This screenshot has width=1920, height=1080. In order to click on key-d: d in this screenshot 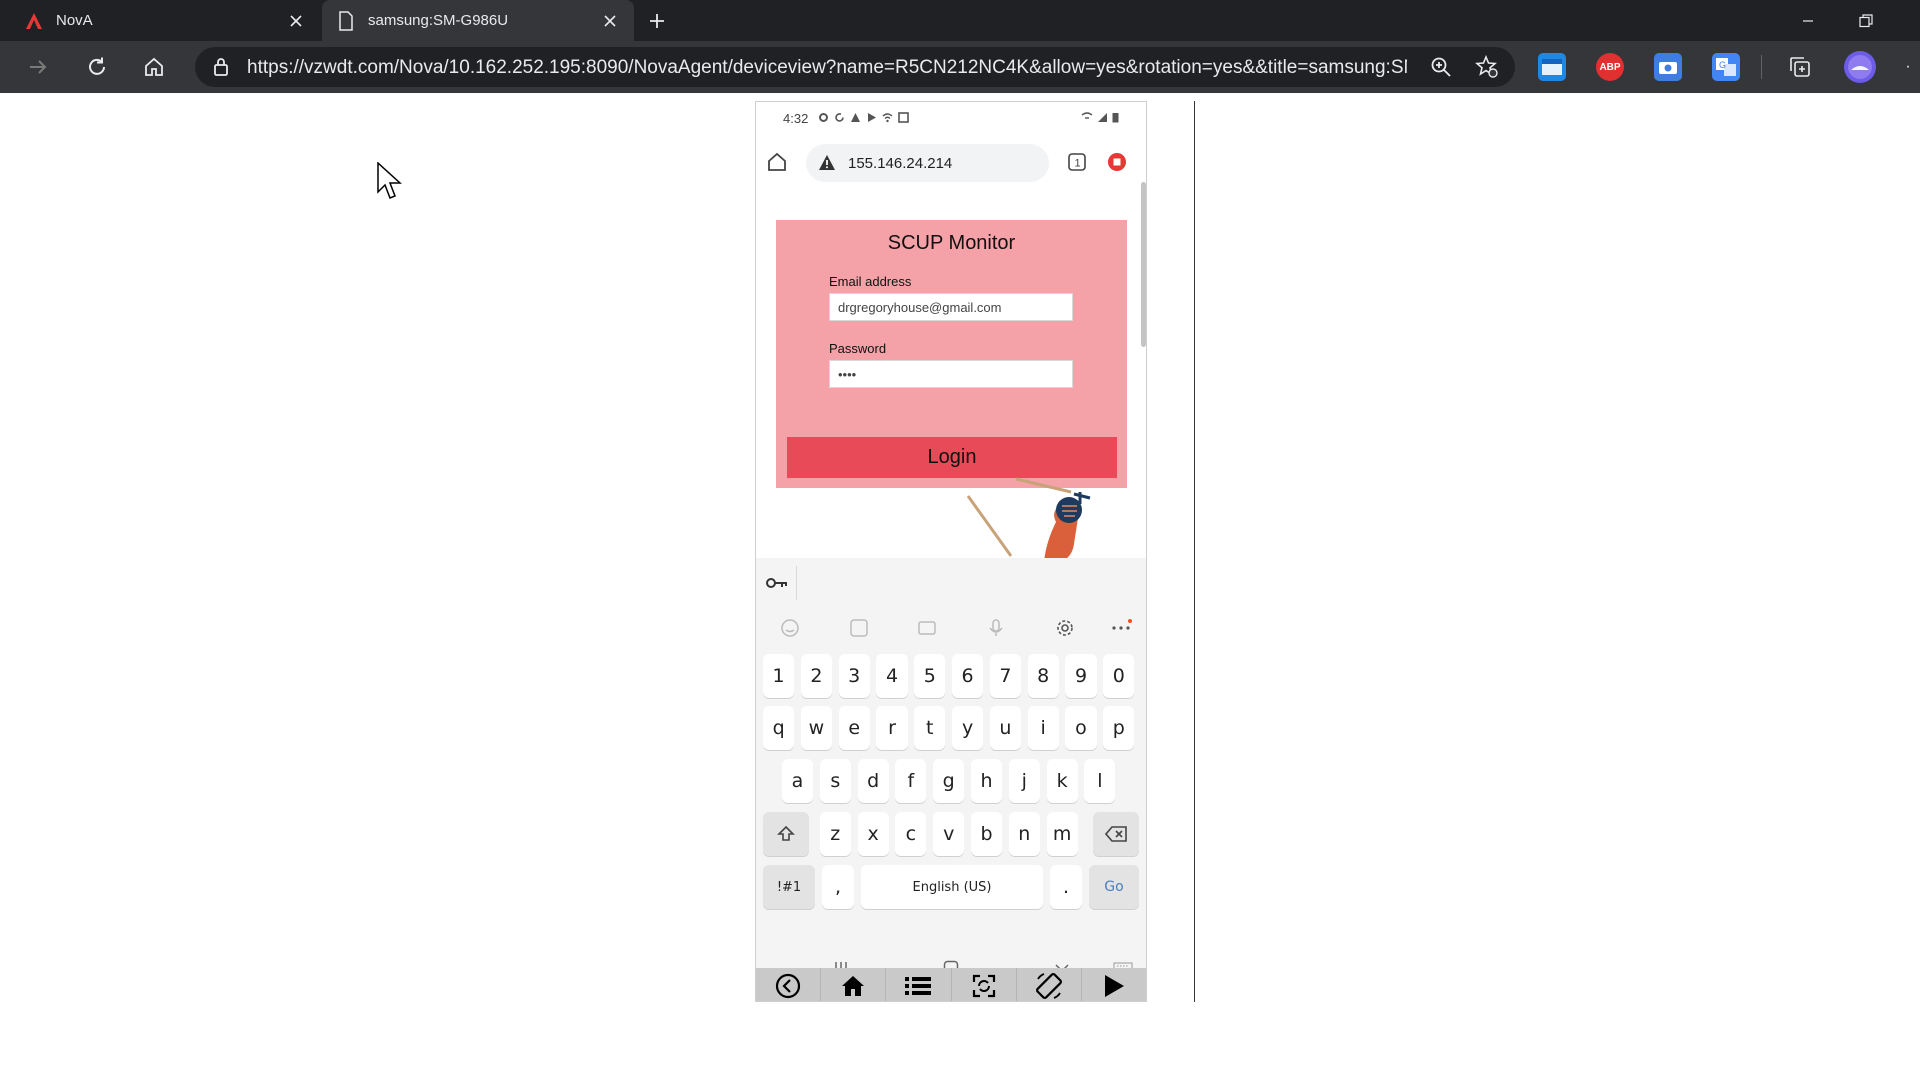, I will do `click(873, 781)`.